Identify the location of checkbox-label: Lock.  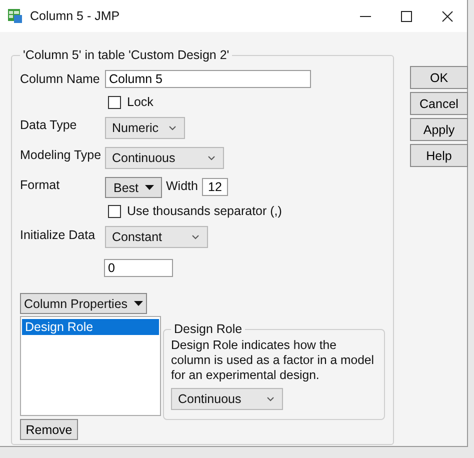
(140, 102).